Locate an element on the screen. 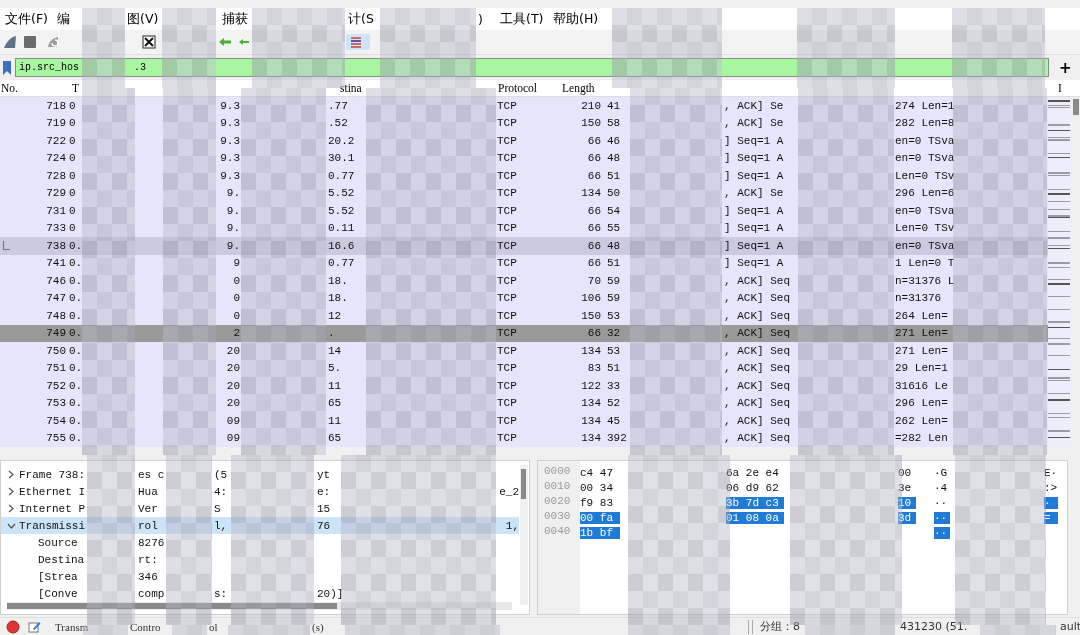 The width and height of the screenshot is (1080, 635). table-cell-text: 58 is located at coordinates (614, 123).